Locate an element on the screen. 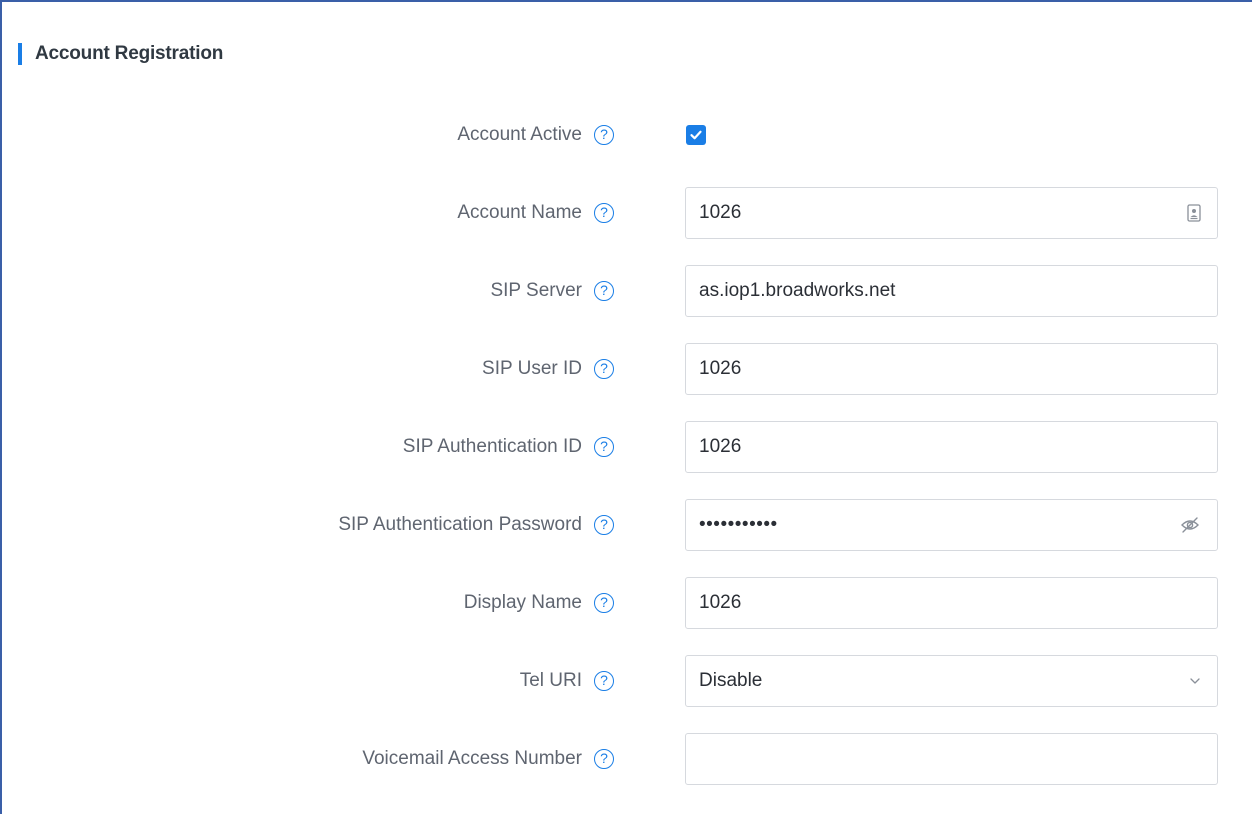 This screenshot has width=1252, height=814. label-group-sip-server: SIP Server ? is located at coordinates (552, 291).